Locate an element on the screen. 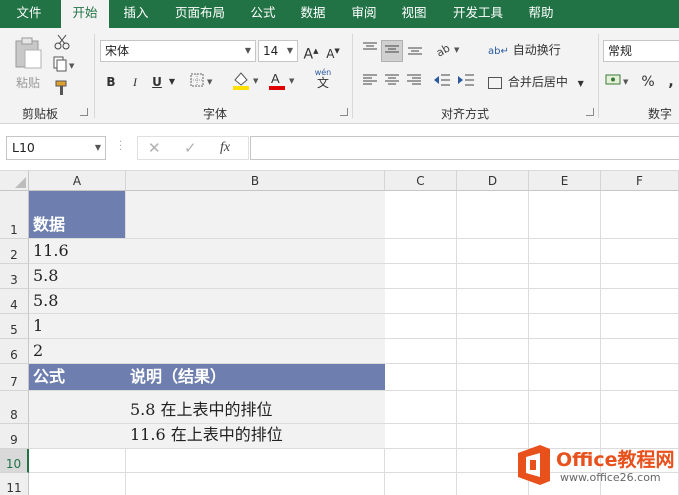  cell-f4 is located at coordinates (640, 301).